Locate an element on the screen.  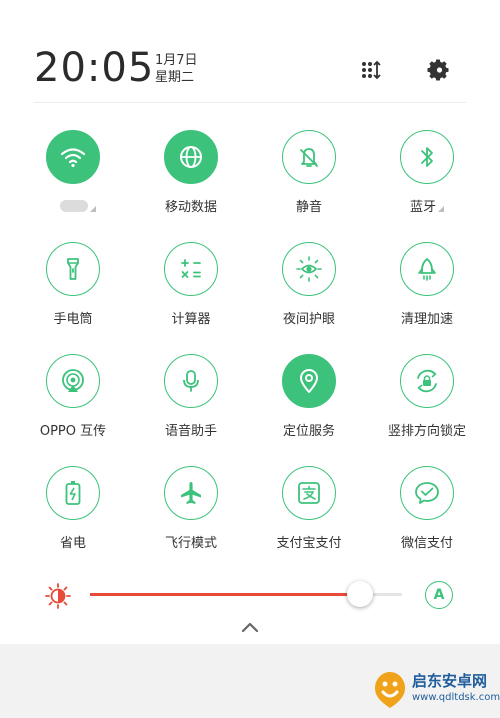
tile-label: 手电筒 is located at coordinates (73, 319).